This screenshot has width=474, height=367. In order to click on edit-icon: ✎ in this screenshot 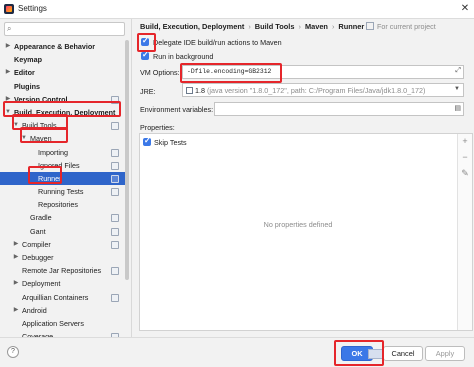, I will do `click(465, 173)`.